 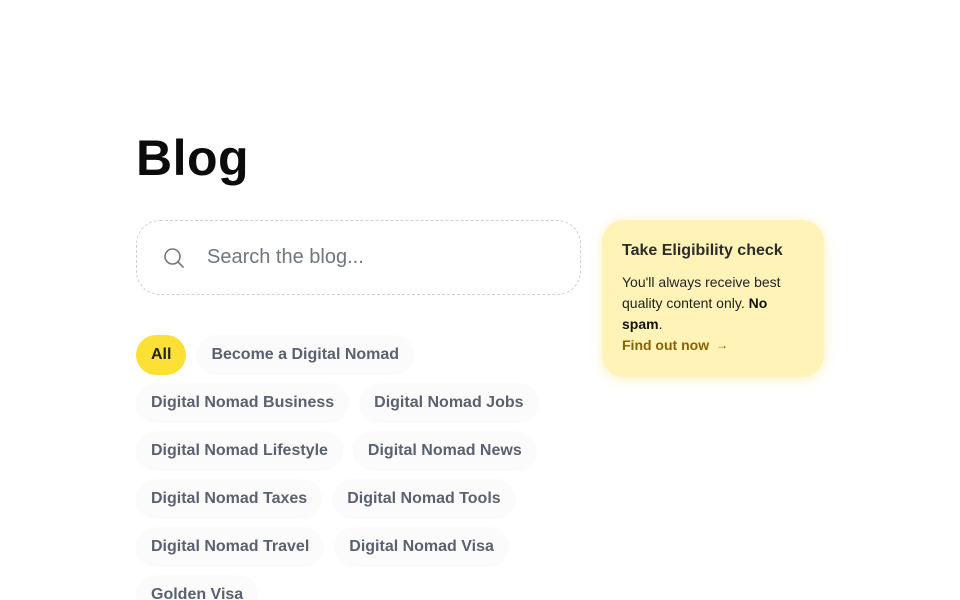 I want to click on search-box, so click(x=358, y=257).